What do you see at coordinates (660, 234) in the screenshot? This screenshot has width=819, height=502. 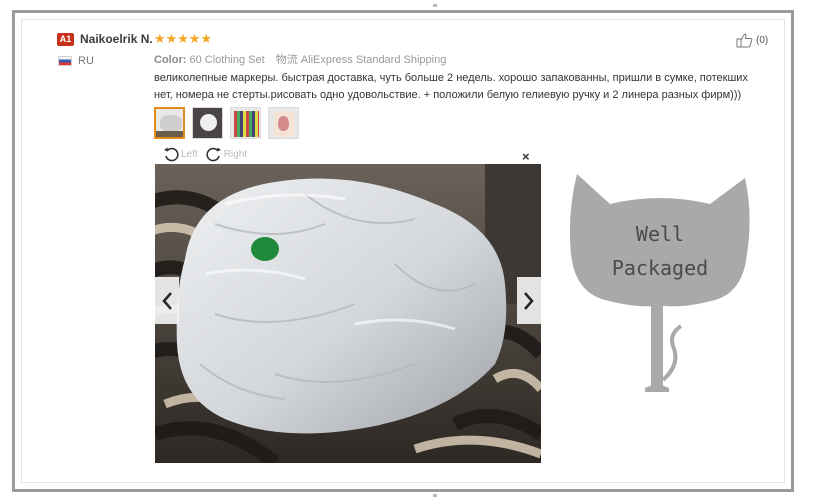 I see `overlay-text-line1: Well` at bounding box center [660, 234].